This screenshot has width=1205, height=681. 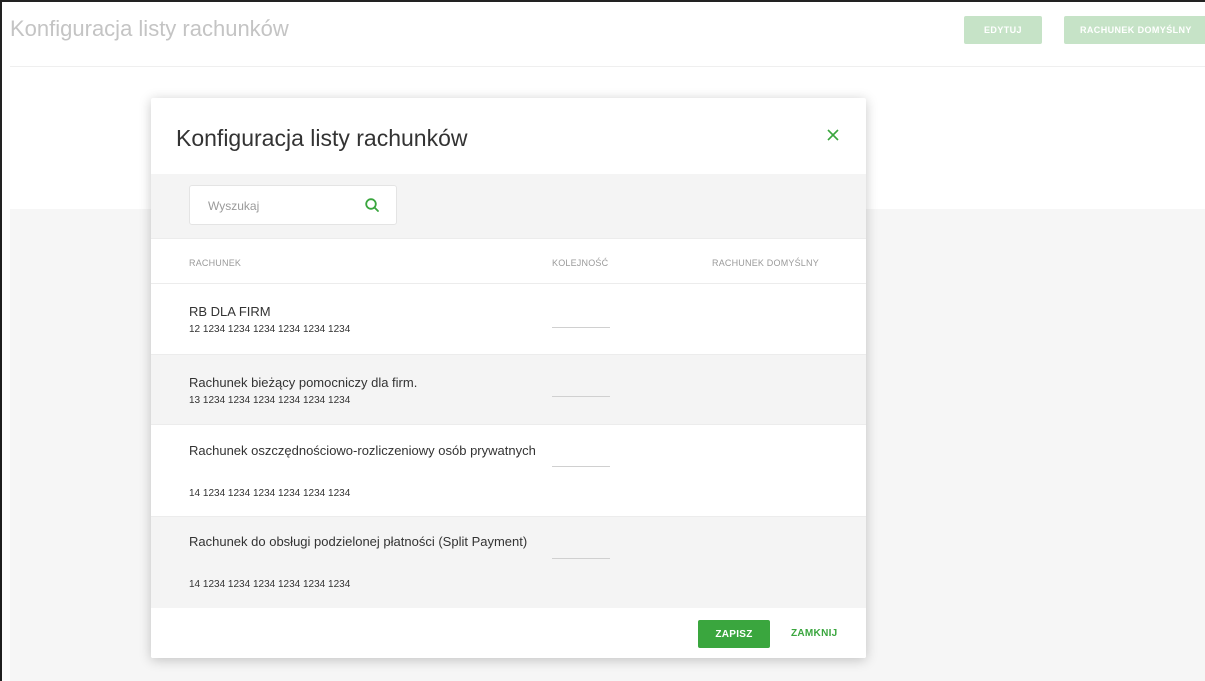 I want to click on search-input, so click(x=283, y=206).